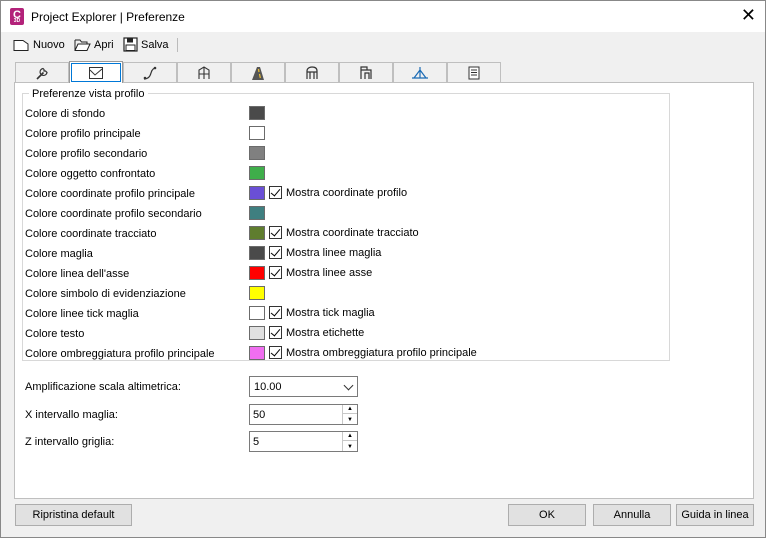  I want to click on color-row-label: Colore coordinate profilo principale, so click(110, 194).